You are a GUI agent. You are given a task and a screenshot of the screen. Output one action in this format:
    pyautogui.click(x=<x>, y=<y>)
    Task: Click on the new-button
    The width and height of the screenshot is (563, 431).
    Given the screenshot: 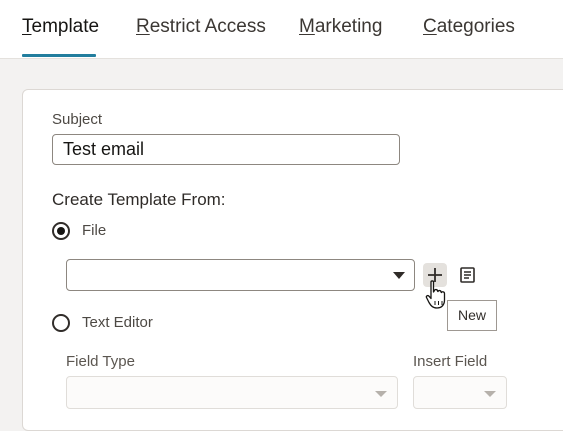 What is the action you would take?
    pyautogui.click(x=435, y=275)
    